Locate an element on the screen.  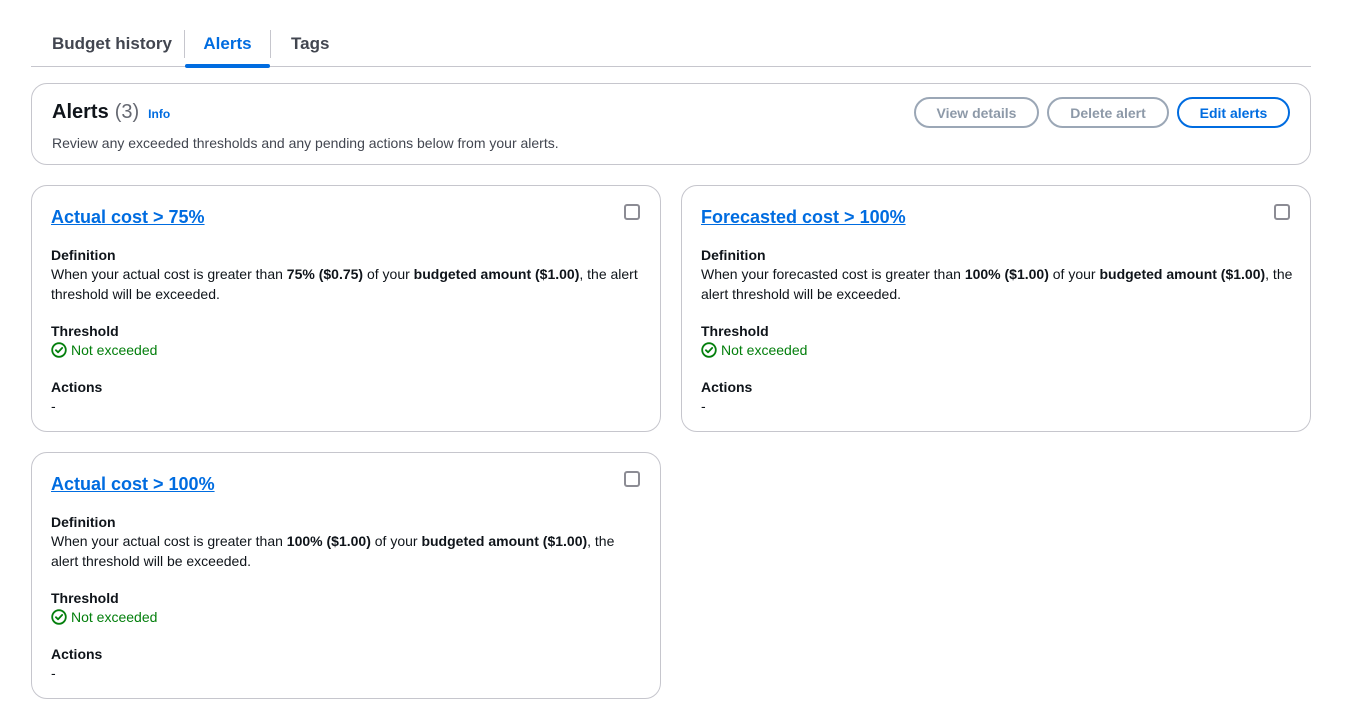
alerts-count: (3) is located at coordinates (127, 112).